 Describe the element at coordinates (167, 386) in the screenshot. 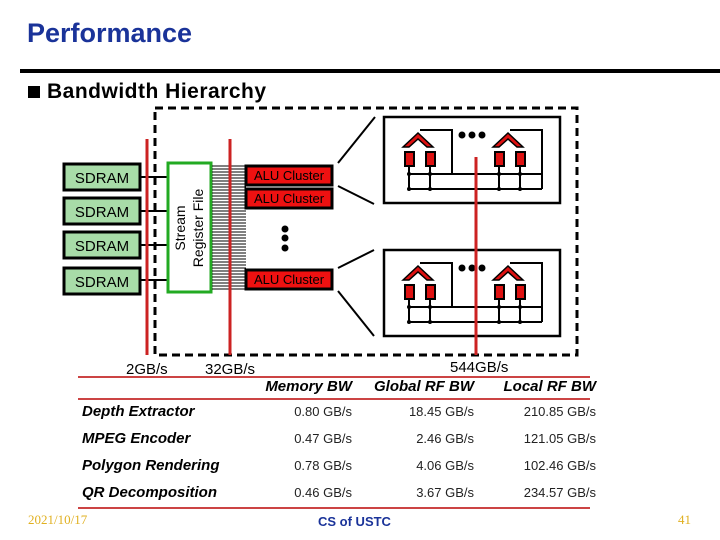

I see `header-blank` at that location.